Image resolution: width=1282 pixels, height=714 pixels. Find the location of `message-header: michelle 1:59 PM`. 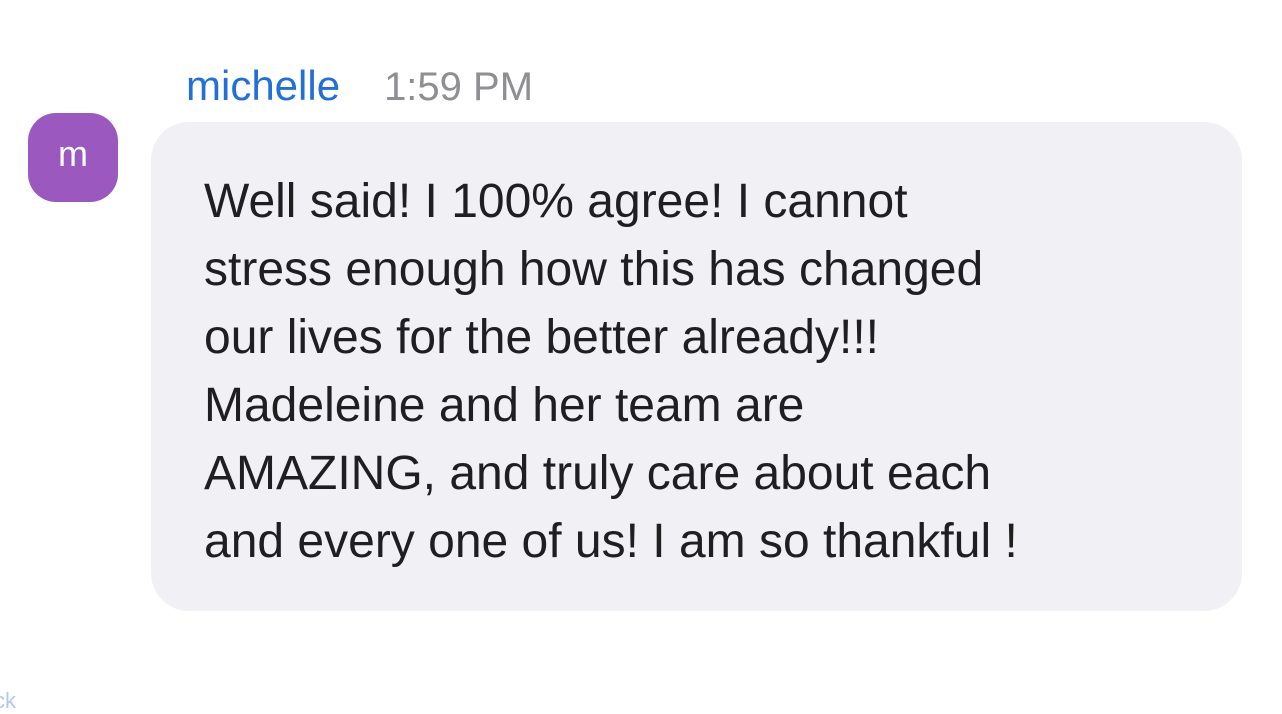

message-header: michelle 1:59 PM is located at coordinates (359, 87).